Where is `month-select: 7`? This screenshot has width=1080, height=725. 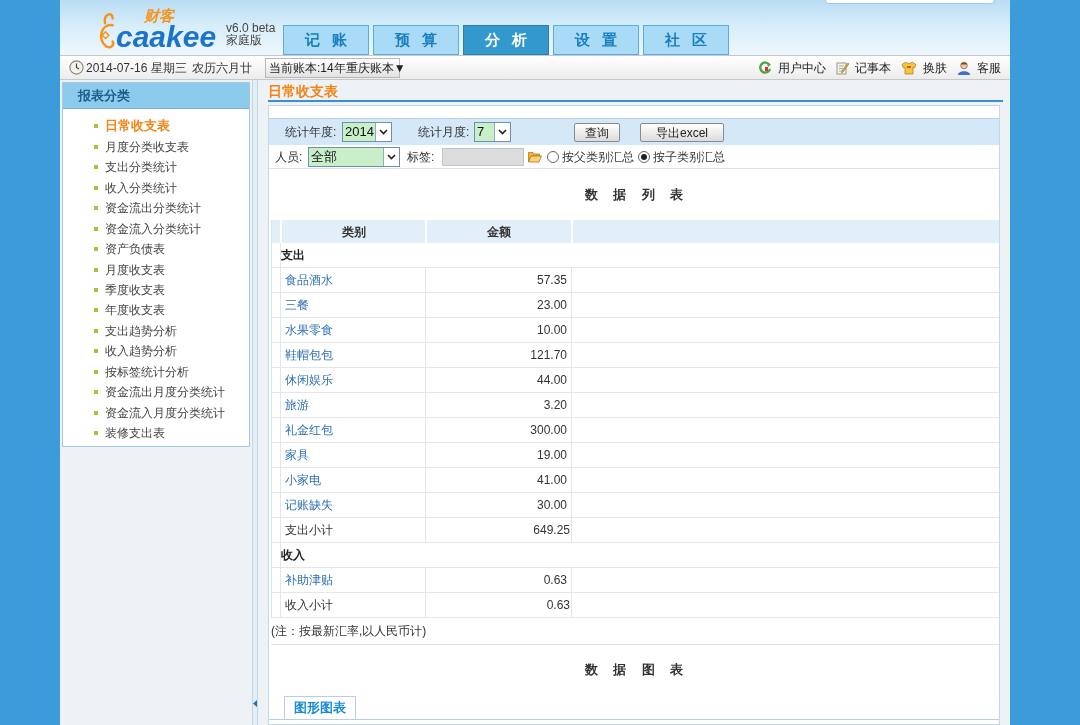
month-select: 7 is located at coordinates (492, 132).